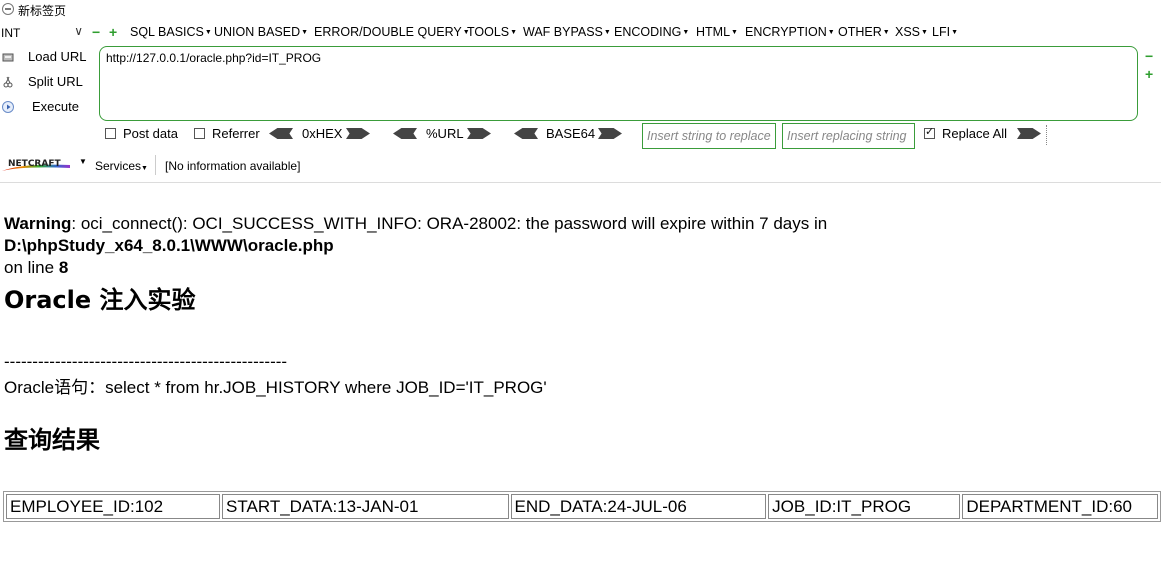 The height and width of the screenshot is (580, 1161). I want to click on table-cell: JOB_ID:IT_PROG, so click(864, 506).